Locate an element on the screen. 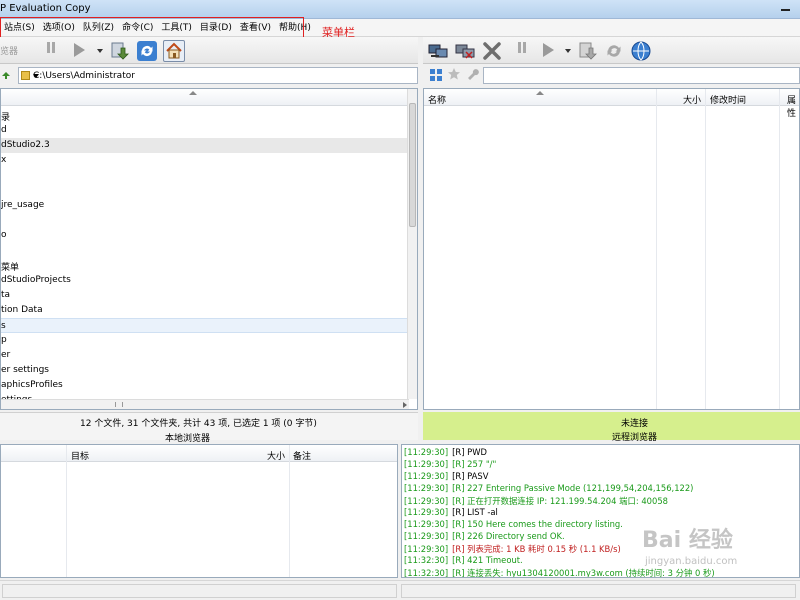 The image size is (800, 600). log-message: [R] 226 Directory send OK. is located at coordinates (508, 536).